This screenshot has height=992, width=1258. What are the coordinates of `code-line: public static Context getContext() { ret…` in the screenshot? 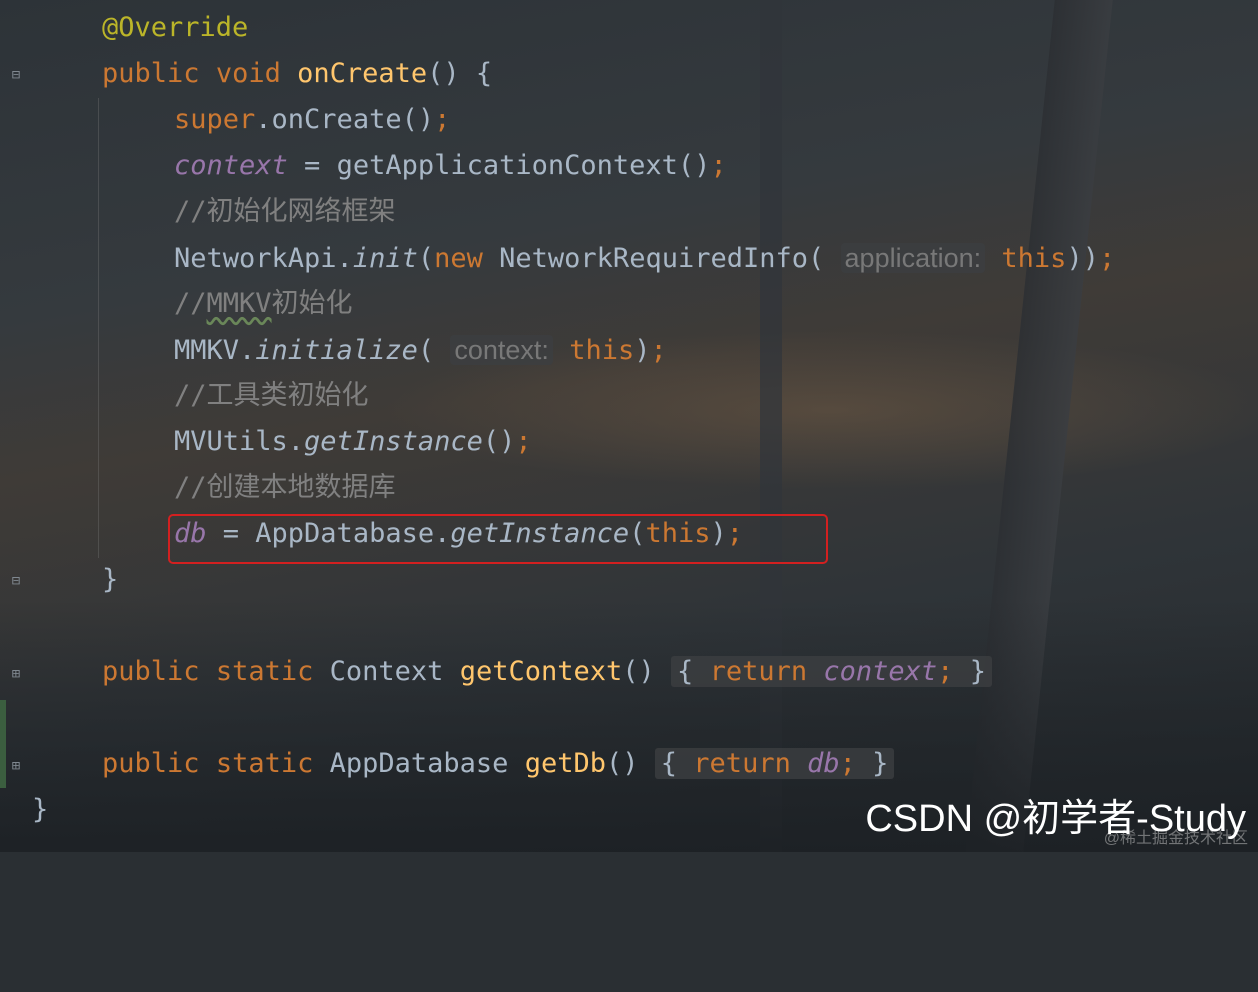 It's located at (547, 672).